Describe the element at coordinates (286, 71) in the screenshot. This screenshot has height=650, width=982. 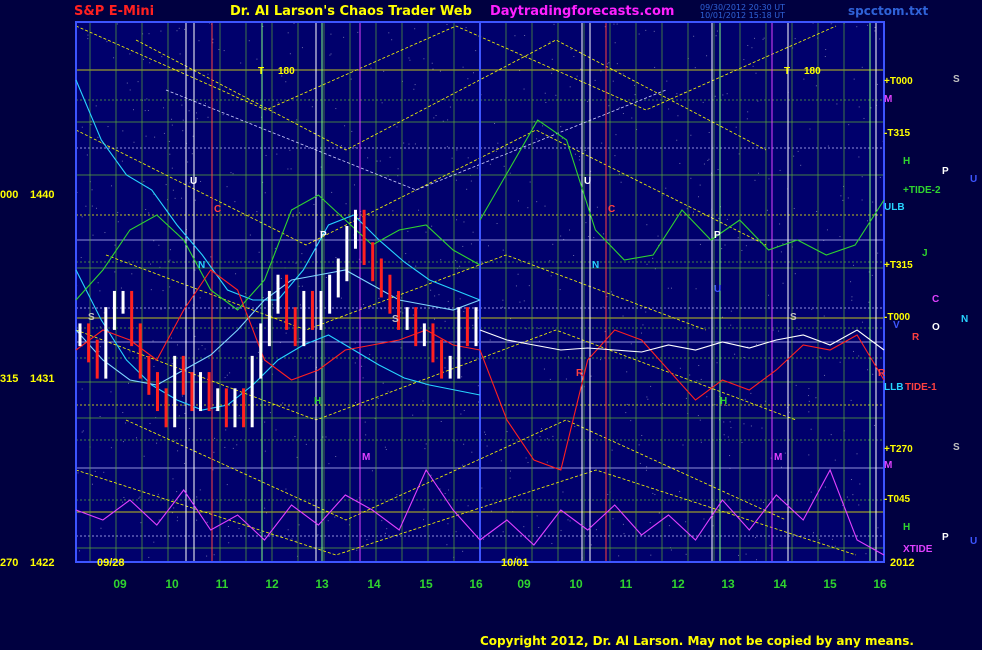
I see `panel-marker: 180` at that location.